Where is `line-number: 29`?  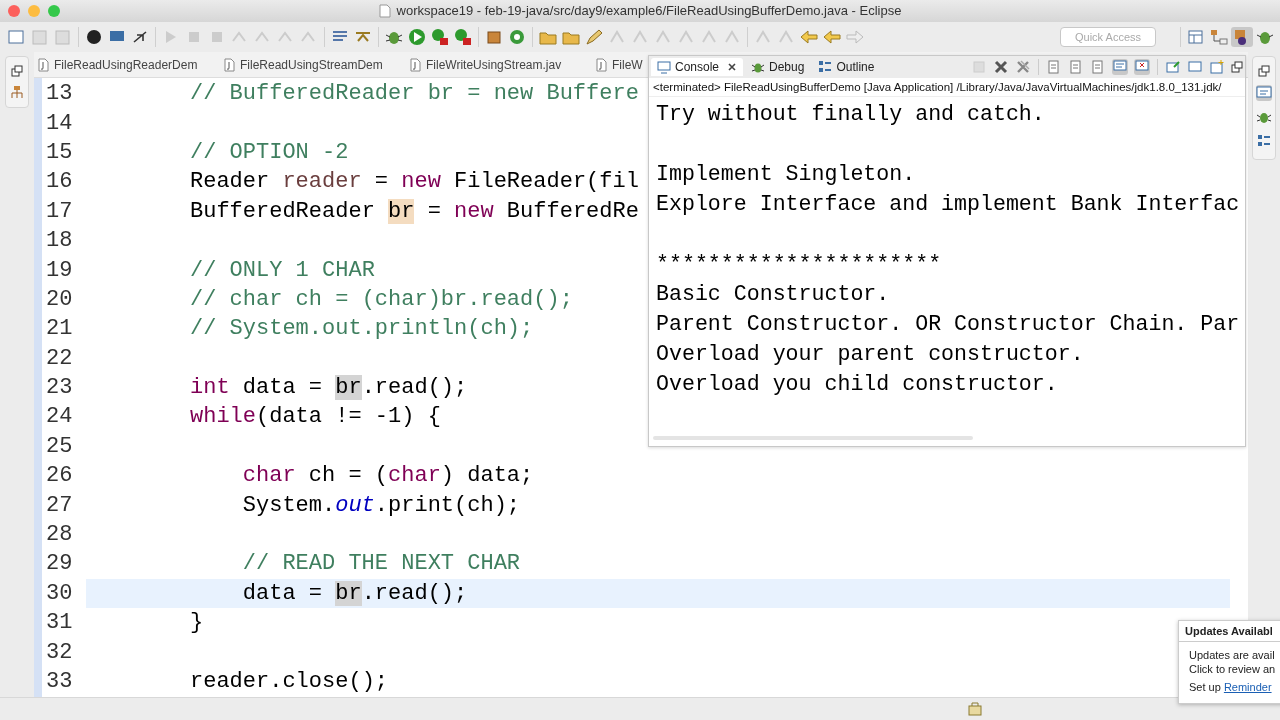 line-number: 29 is located at coordinates (59, 564).